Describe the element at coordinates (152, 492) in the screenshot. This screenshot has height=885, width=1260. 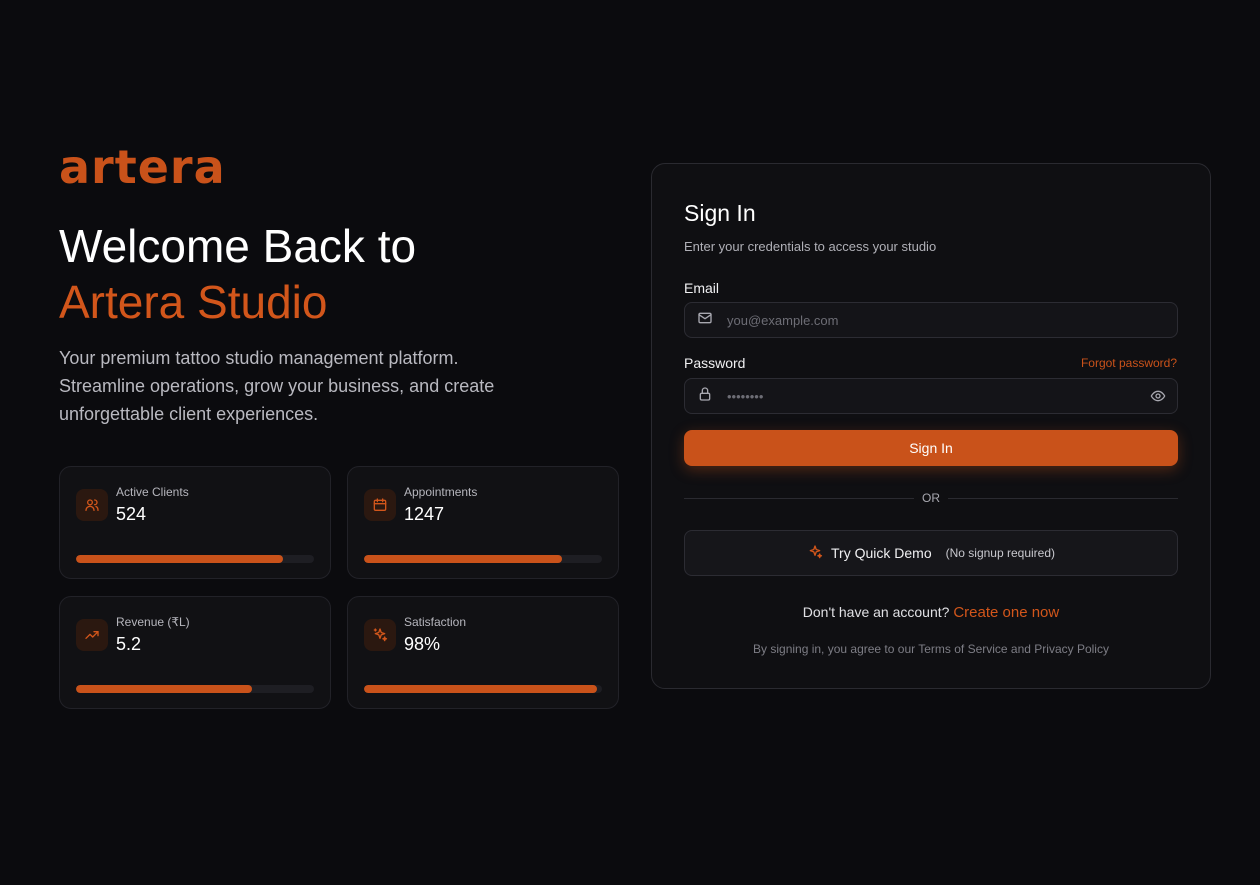
I see `stat-label: Active Clients` at that location.